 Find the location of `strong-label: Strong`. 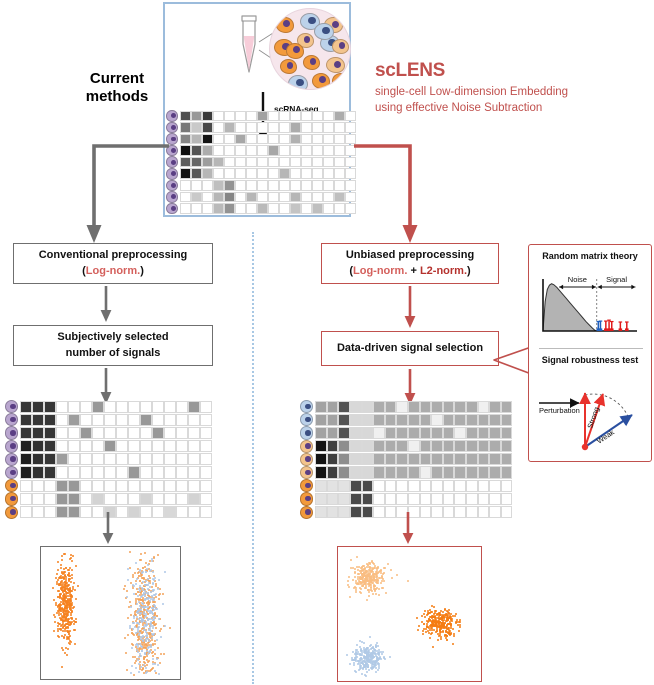

strong-label: Strong is located at coordinates (593, 418).